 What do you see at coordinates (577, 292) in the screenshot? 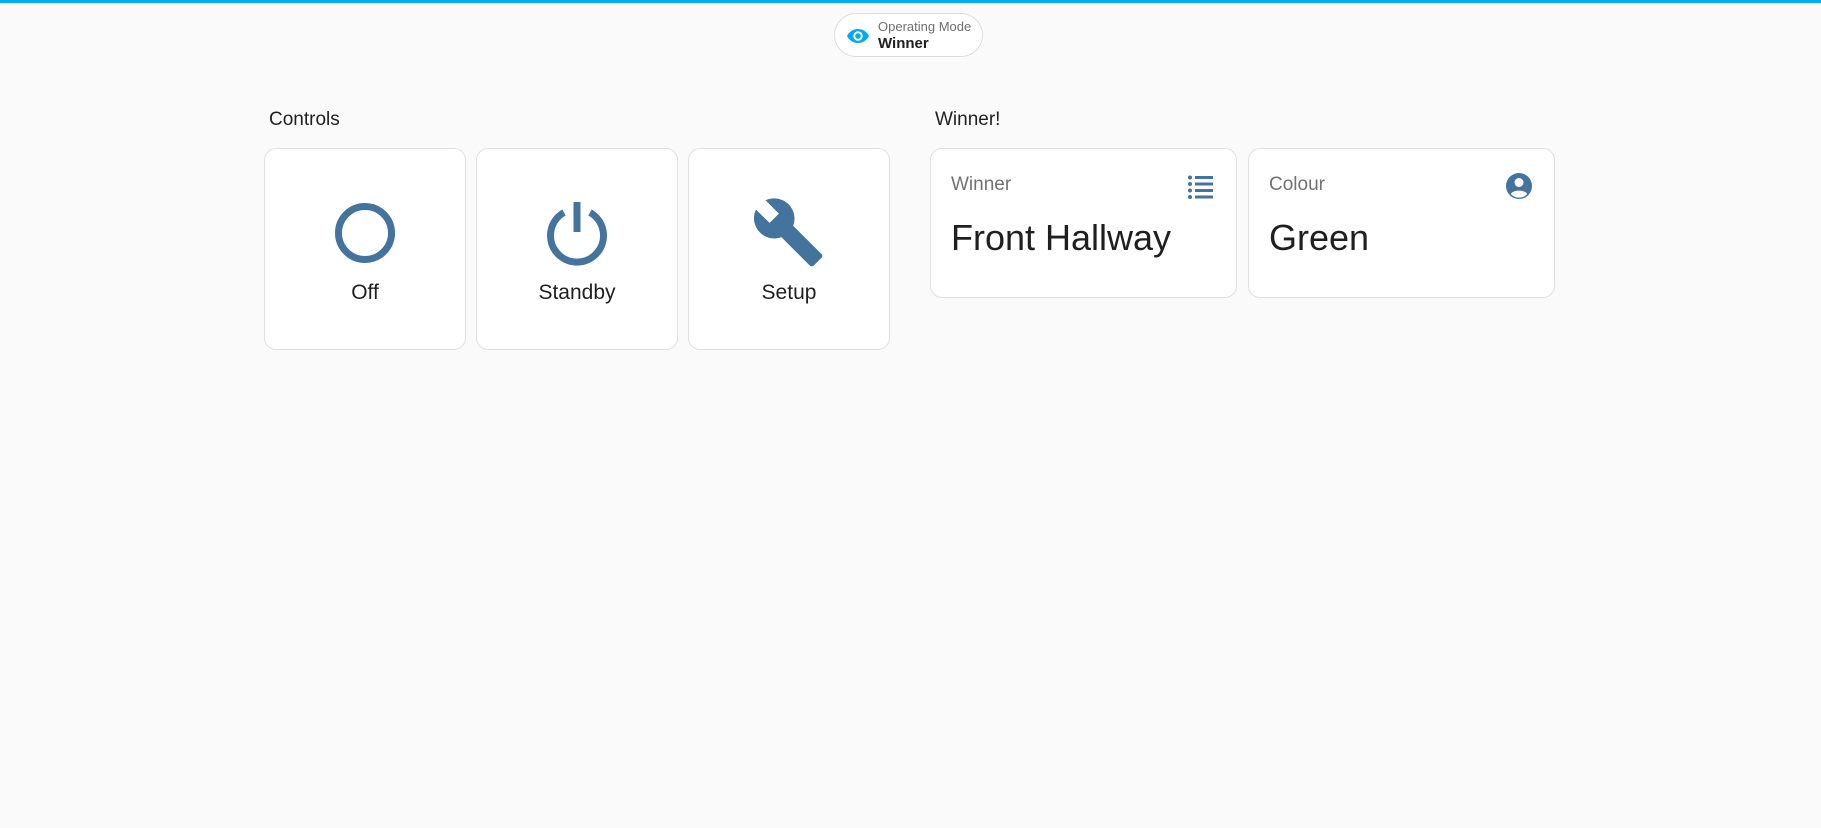
I see `standby-button-label: Standby` at bounding box center [577, 292].